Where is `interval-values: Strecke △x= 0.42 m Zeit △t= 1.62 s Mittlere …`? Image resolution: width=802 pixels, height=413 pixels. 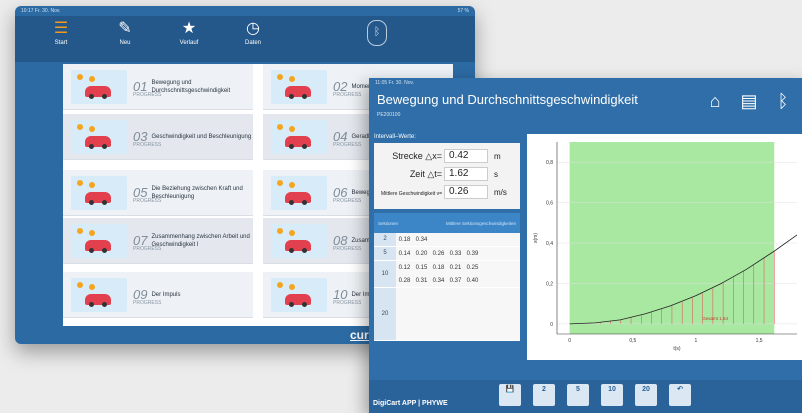 interval-values: Strecke △x= 0.42 m Zeit △t= 1.62 s Mittlere … is located at coordinates (447, 176).